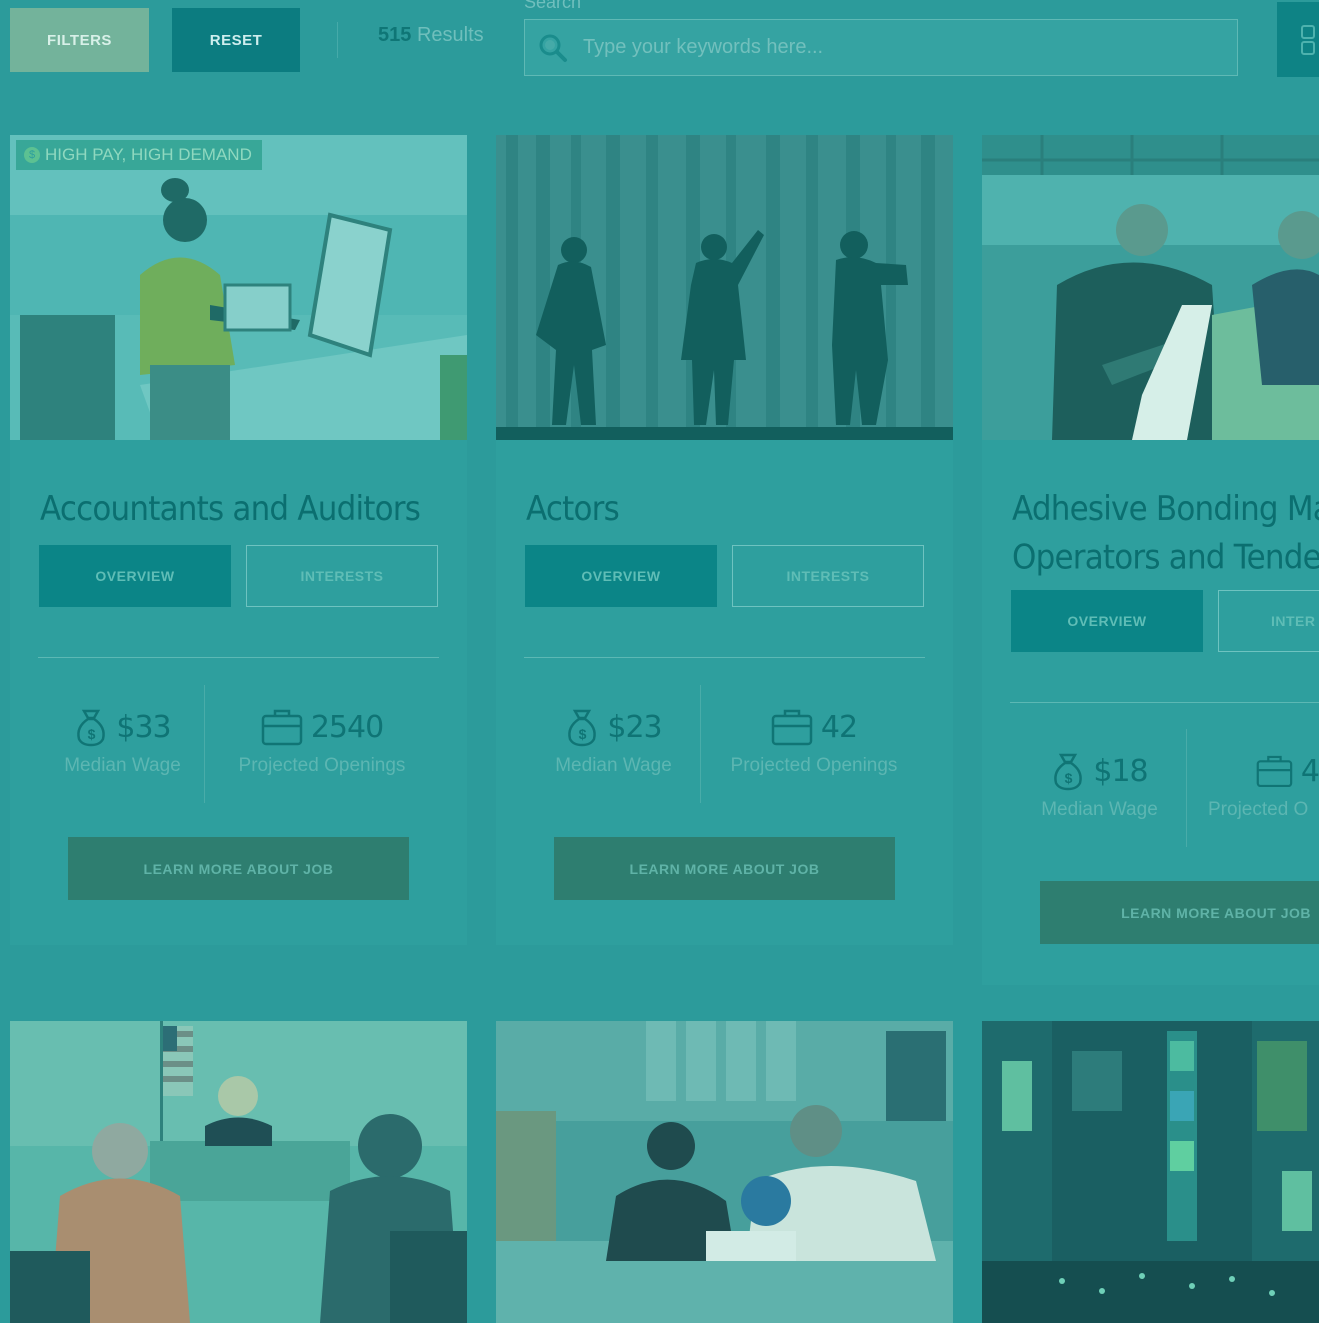  Describe the element at coordinates (1298, 39) in the screenshot. I see `grid-view-toggle` at that location.